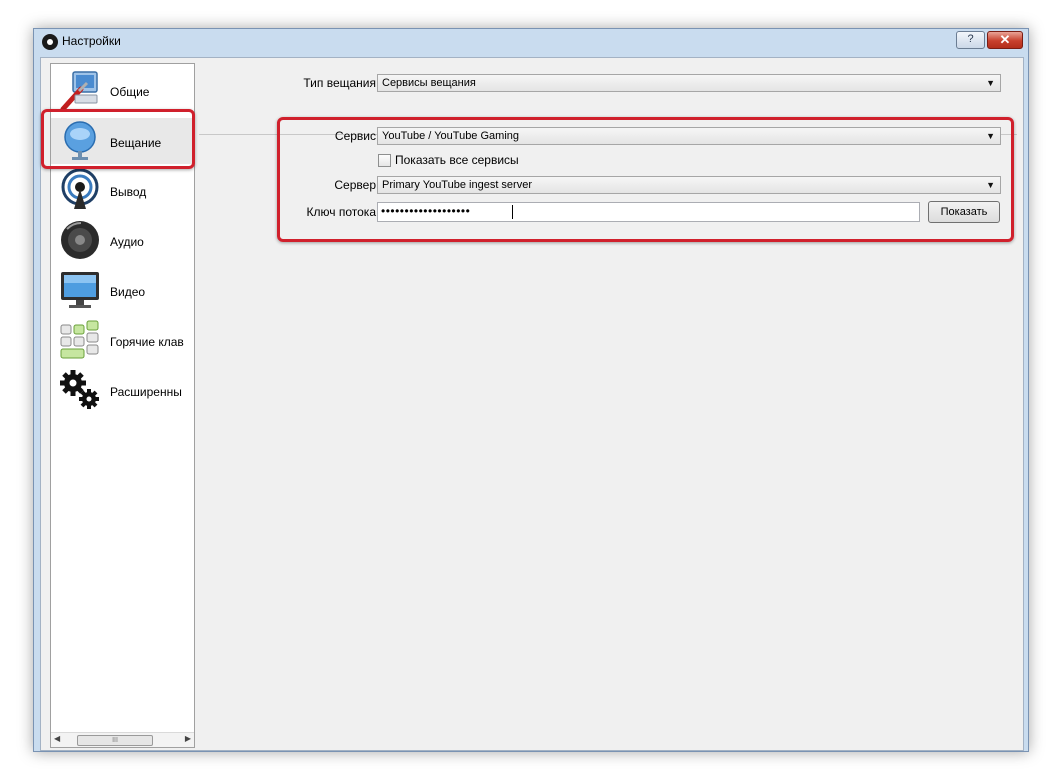 The width and height of the screenshot is (1060, 781). I want to click on output-signal-icon, so click(80, 189).